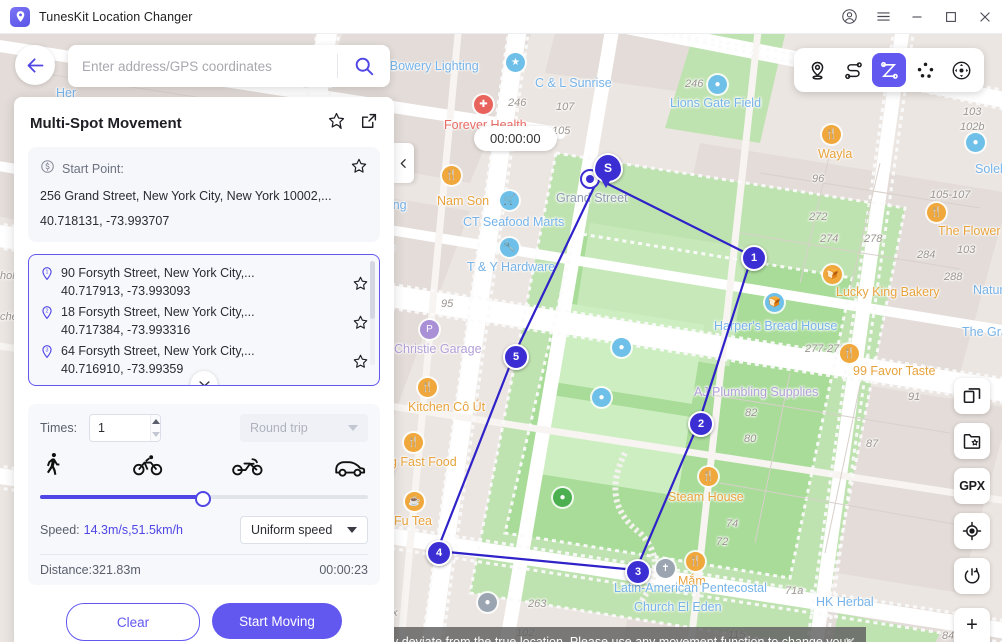 The width and height of the screenshot is (1002, 642). I want to click on waypoint-scrollbar, so click(372, 313).